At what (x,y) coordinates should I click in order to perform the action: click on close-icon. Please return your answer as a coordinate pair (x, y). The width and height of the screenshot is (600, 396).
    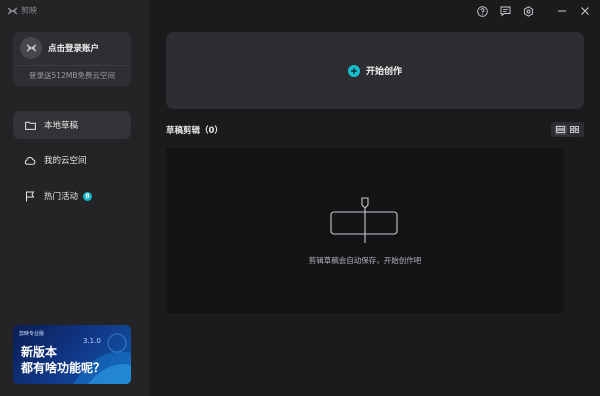
    Looking at the image, I should click on (585, 11).